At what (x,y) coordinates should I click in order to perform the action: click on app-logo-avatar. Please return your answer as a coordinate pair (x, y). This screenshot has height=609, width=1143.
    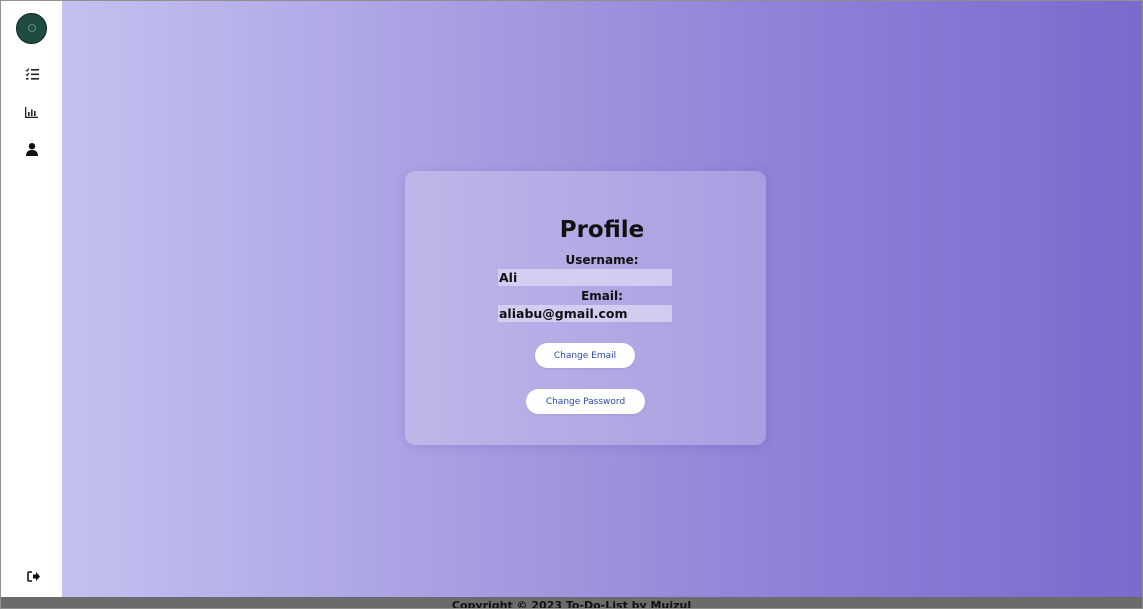
    Looking at the image, I should click on (31, 28).